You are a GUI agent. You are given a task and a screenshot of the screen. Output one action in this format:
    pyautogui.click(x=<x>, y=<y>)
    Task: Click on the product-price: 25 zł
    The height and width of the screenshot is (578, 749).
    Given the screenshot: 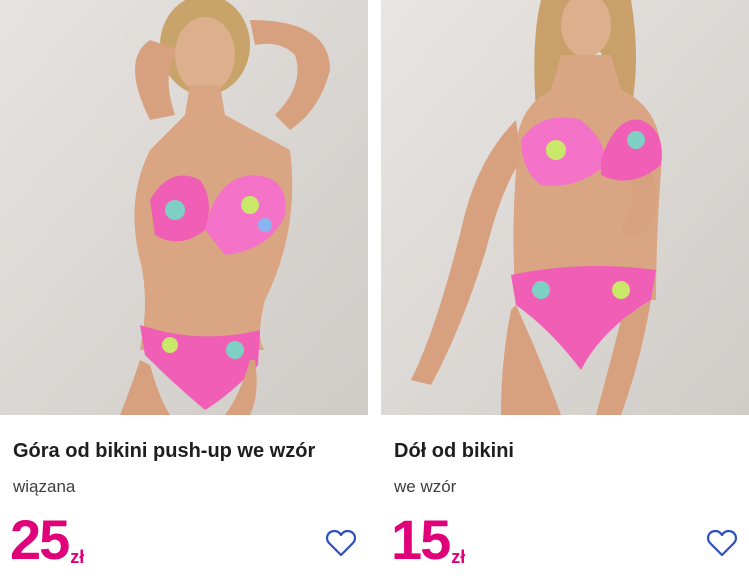 What is the action you would take?
    pyautogui.click(x=47, y=540)
    